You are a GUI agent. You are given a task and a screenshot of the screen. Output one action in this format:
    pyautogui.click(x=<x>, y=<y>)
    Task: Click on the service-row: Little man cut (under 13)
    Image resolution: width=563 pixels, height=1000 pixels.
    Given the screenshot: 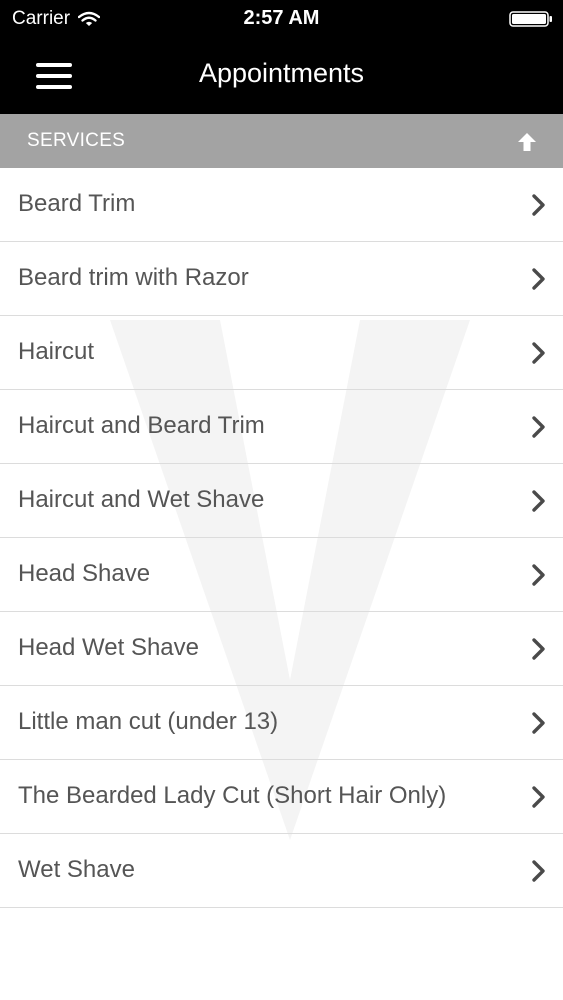 What is the action you would take?
    pyautogui.click(x=281, y=723)
    